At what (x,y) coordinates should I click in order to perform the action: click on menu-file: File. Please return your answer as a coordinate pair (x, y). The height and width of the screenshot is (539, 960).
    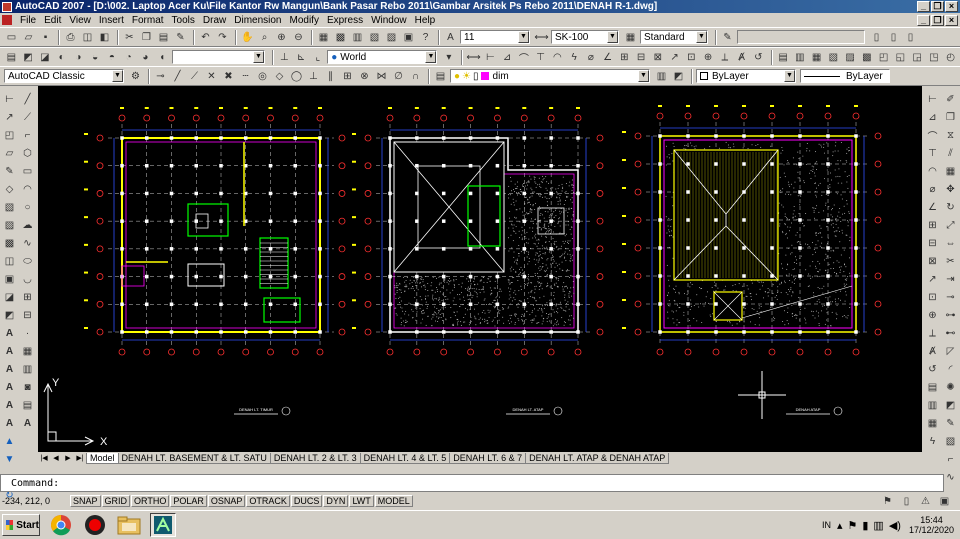
    Looking at the image, I should click on (28, 20).